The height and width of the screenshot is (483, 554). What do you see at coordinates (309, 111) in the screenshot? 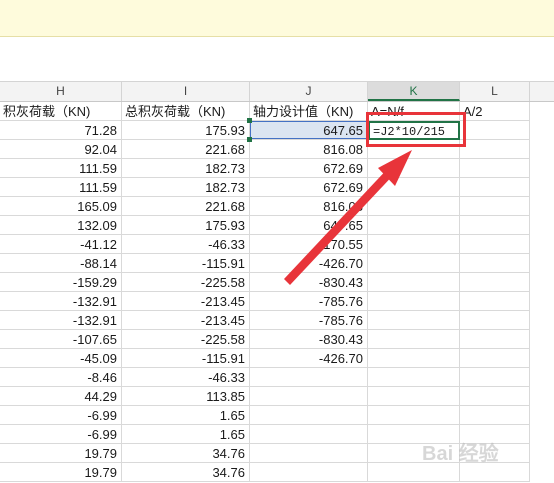
I see `cell-j-header: 轴力设计值（KN)` at bounding box center [309, 111].